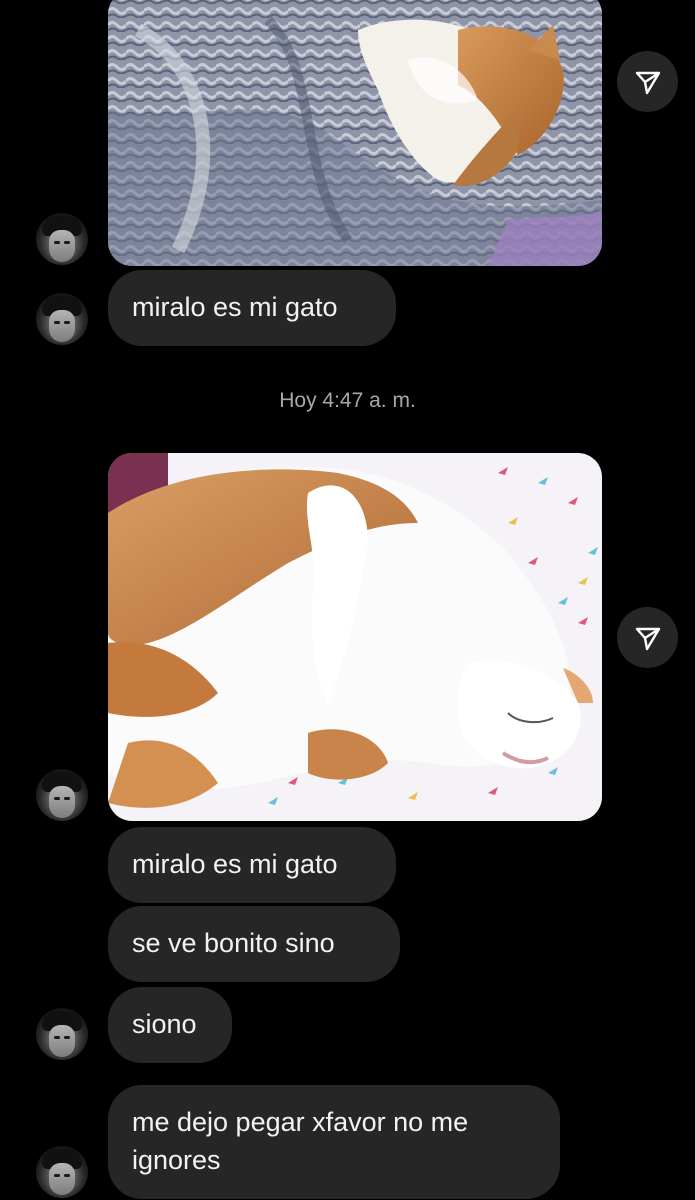 Image resolution: width=695 pixels, height=1200 pixels. What do you see at coordinates (170, 1025) in the screenshot?
I see `message-bubble: siono` at bounding box center [170, 1025].